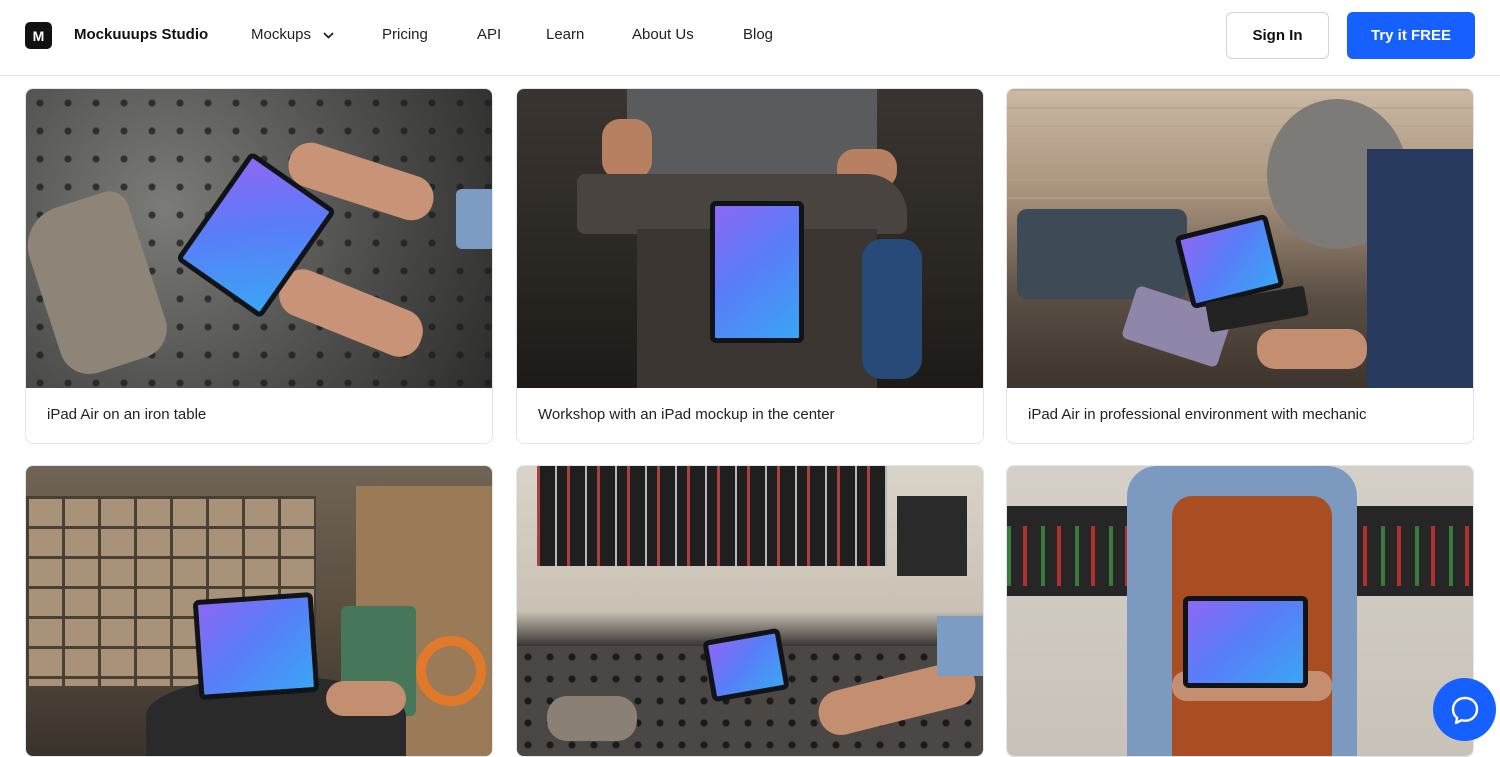 The image size is (1500, 757). Describe the element at coordinates (1420, 268) in the screenshot. I see `worker-shirt-shape` at that location.